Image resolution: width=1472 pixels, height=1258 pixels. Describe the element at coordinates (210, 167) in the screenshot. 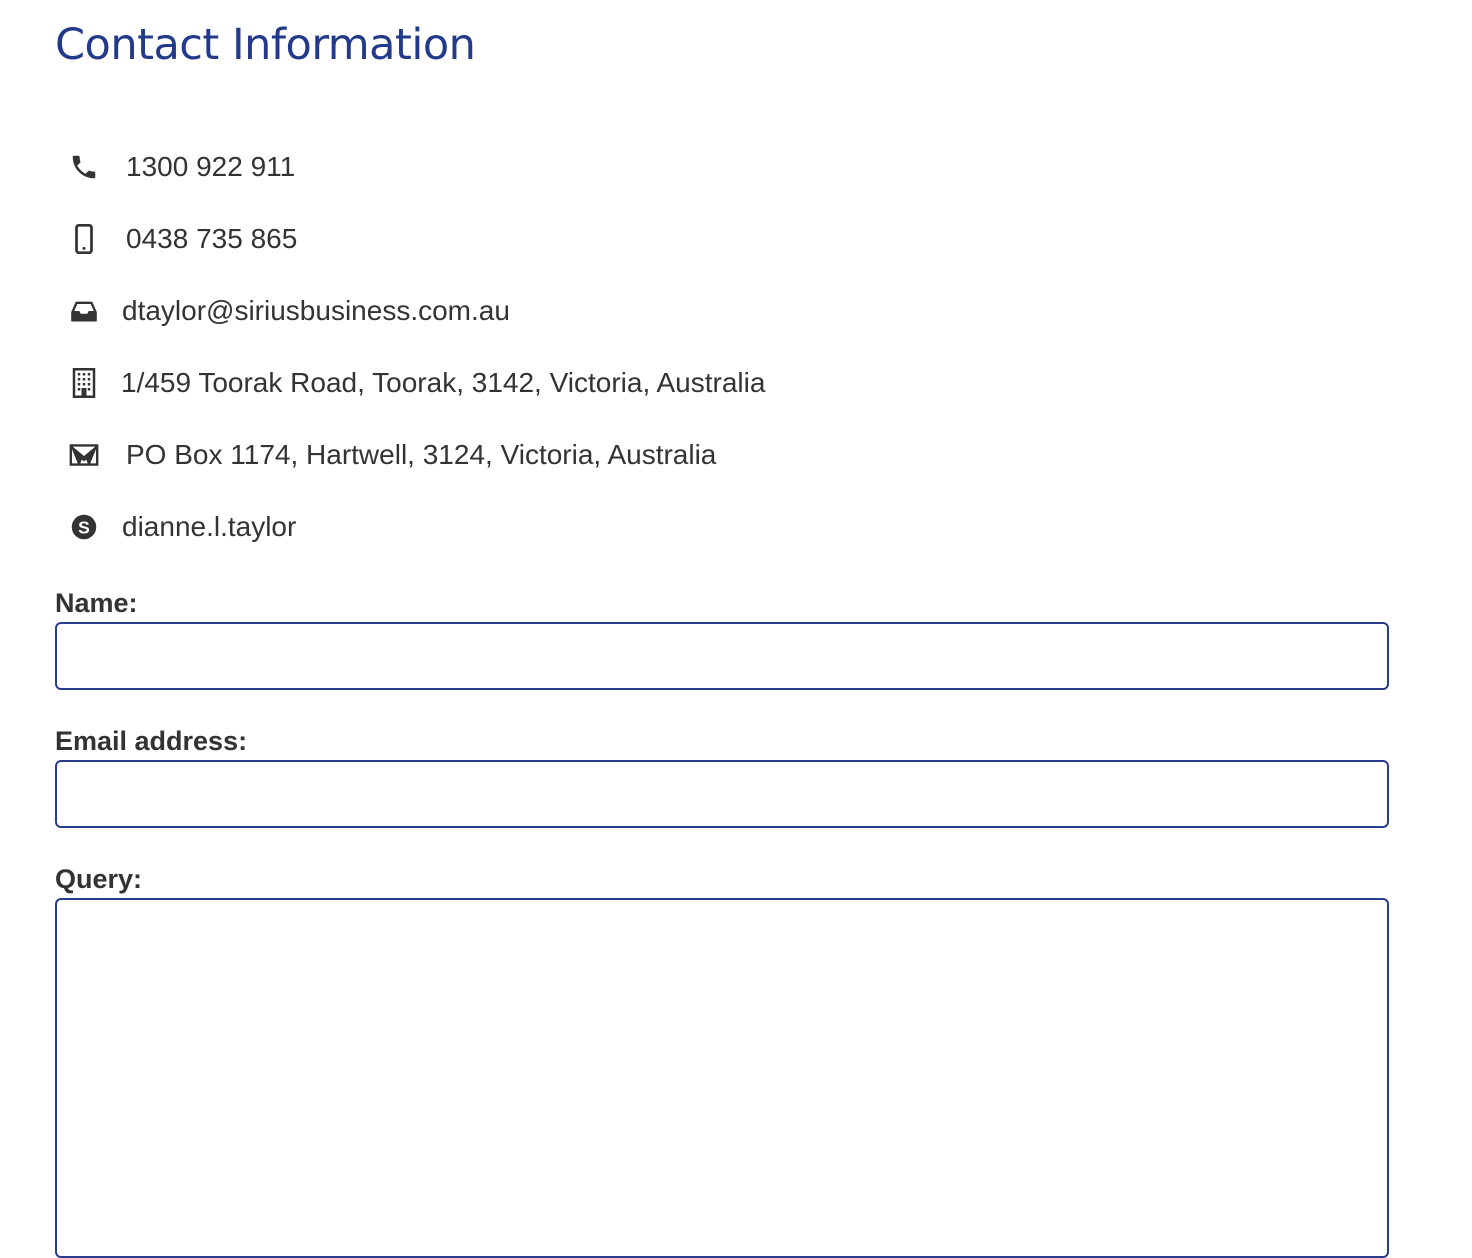

I see `phone-number: 1300 922 911` at that location.